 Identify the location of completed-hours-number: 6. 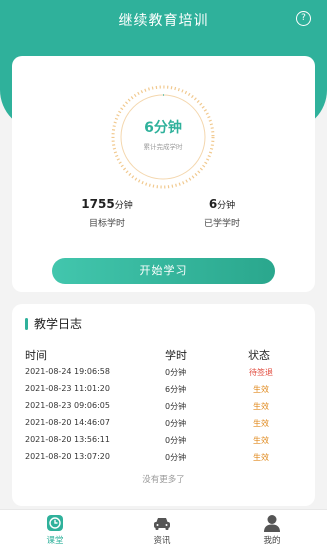
(213, 204).